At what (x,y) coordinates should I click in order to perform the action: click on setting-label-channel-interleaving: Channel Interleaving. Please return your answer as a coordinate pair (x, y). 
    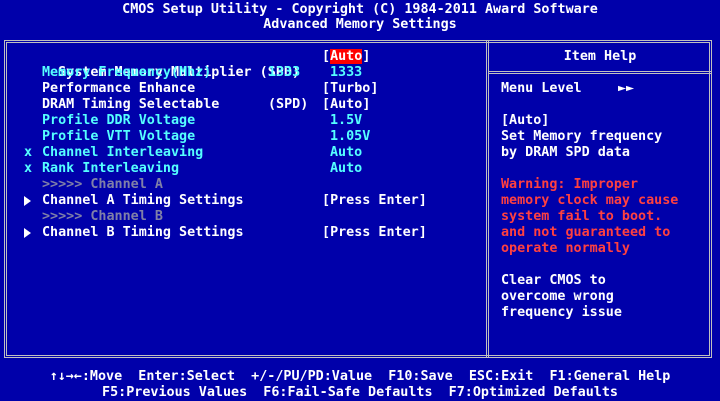
    Looking at the image, I should click on (123, 152).